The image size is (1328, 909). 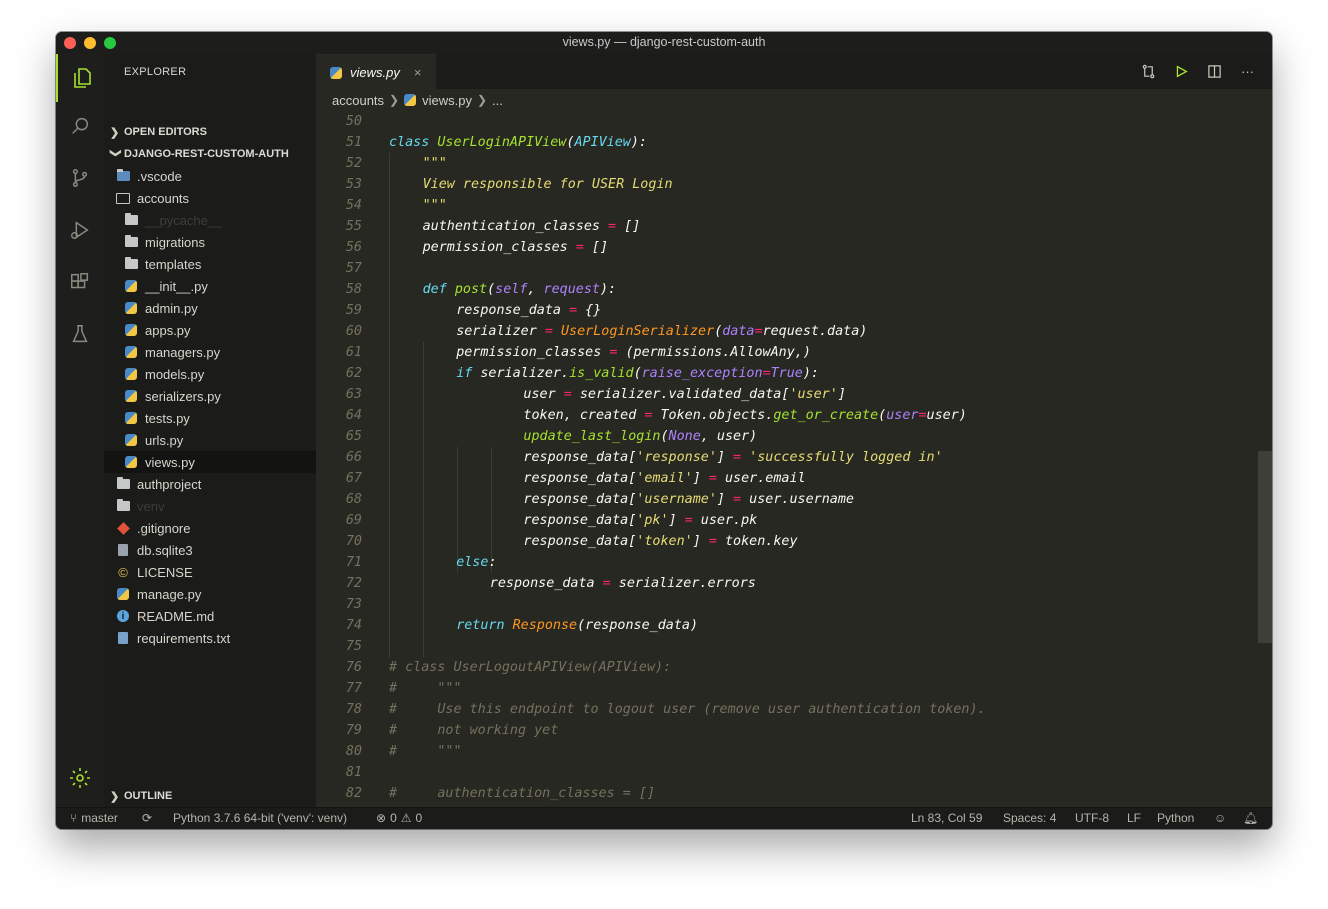 What do you see at coordinates (80, 334) in the screenshot?
I see `test-flask-icon` at bounding box center [80, 334].